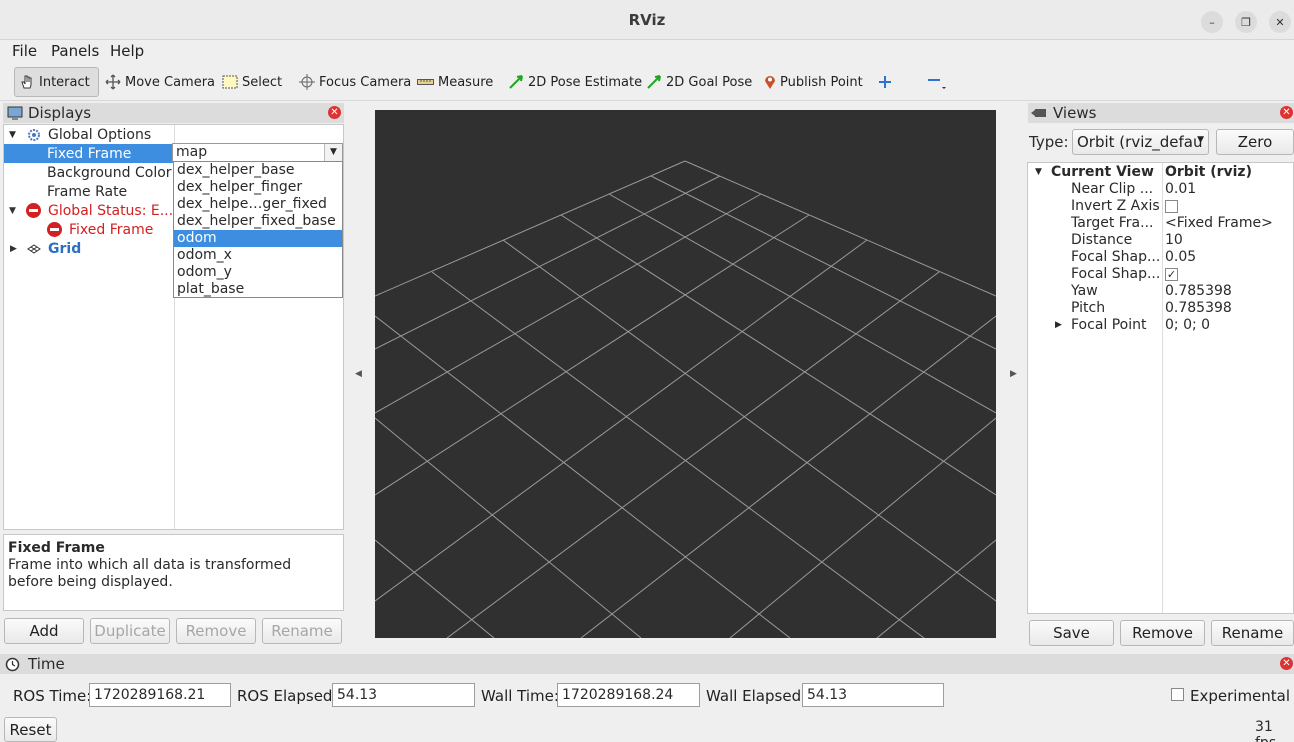 This screenshot has width=1294, height=742. Describe the element at coordinates (89, 172) in the screenshot. I see `tree-row-background-color: Background Color` at that location.